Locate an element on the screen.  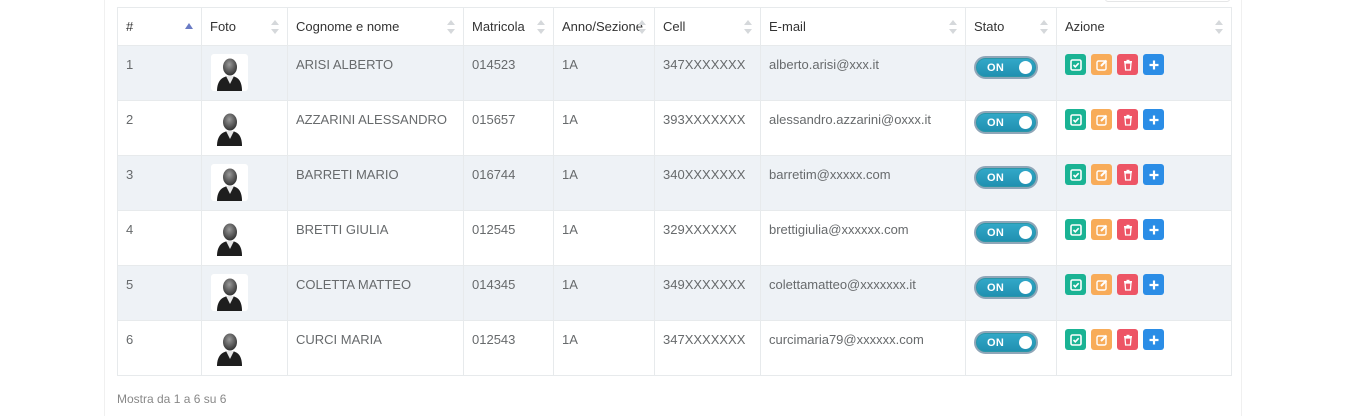
student-email: colettamatteo@xxxxxxx.it is located at coordinates (863, 293).